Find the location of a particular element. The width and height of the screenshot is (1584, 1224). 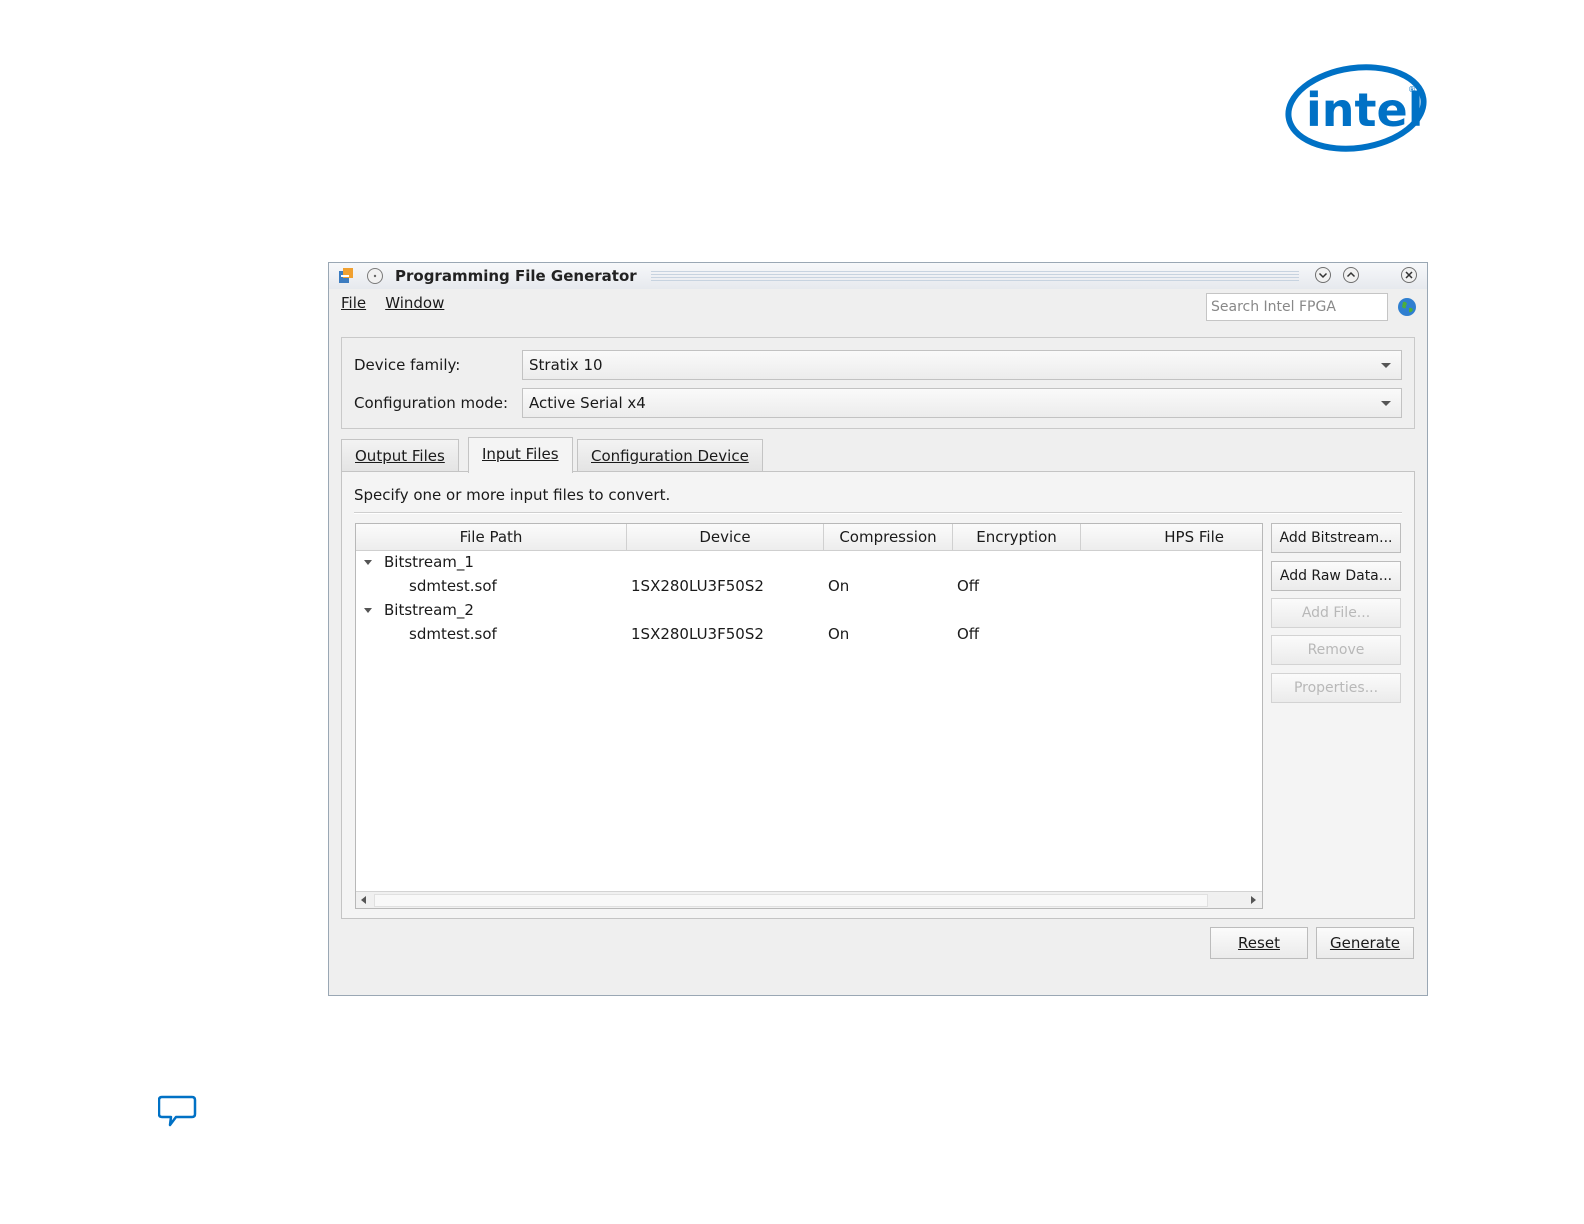

pin-icon is located at coordinates (375, 276).